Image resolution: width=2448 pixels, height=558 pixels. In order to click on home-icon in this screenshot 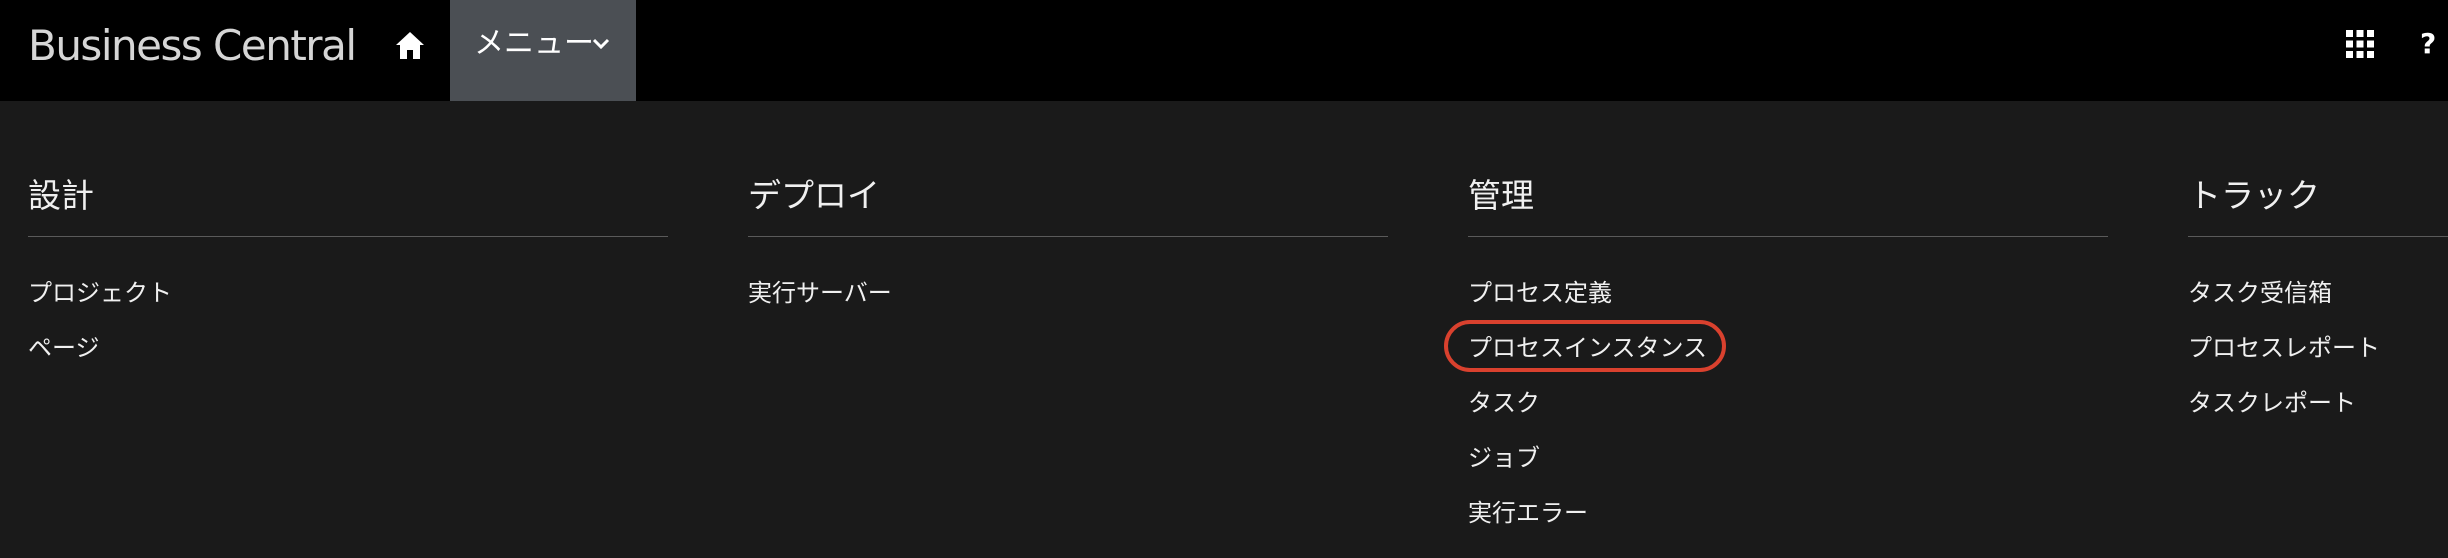, I will do `click(410, 46)`.